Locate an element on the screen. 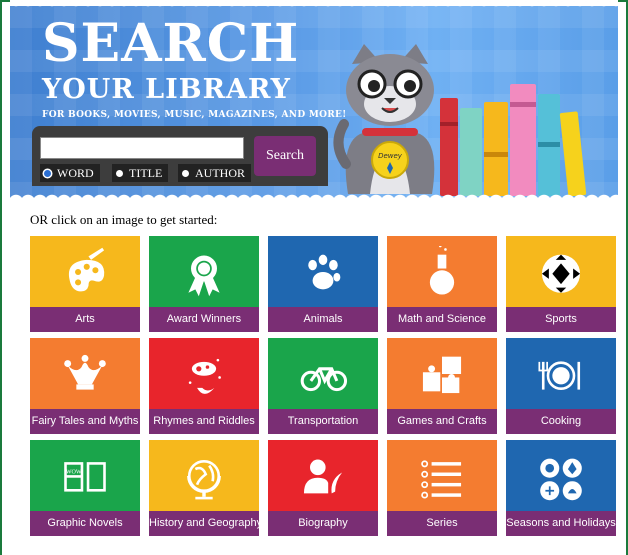 This screenshot has width=628, height=555. plate-fork-knife-icon is located at coordinates (559, 375).